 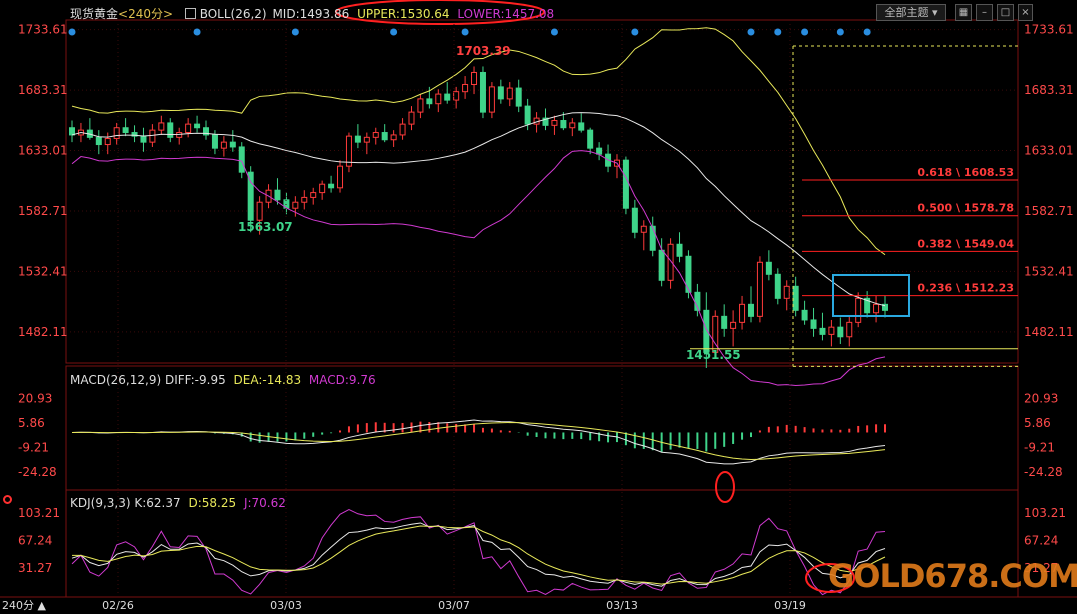 What do you see at coordinates (965, 288) in the screenshot?
I see `fib-label: 0.236 \ 1512.23` at bounding box center [965, 288].